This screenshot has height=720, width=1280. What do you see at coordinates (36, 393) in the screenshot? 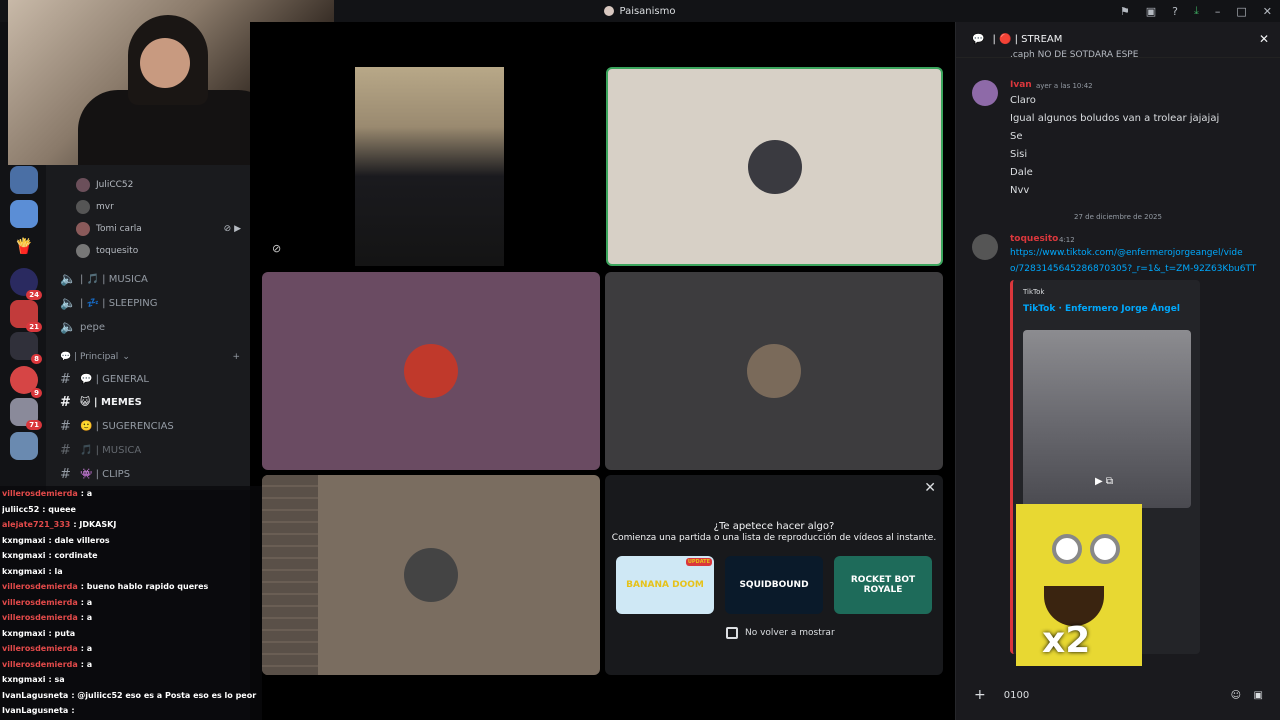
I see `mention-badge: 9` at bounding box center [36, 393].